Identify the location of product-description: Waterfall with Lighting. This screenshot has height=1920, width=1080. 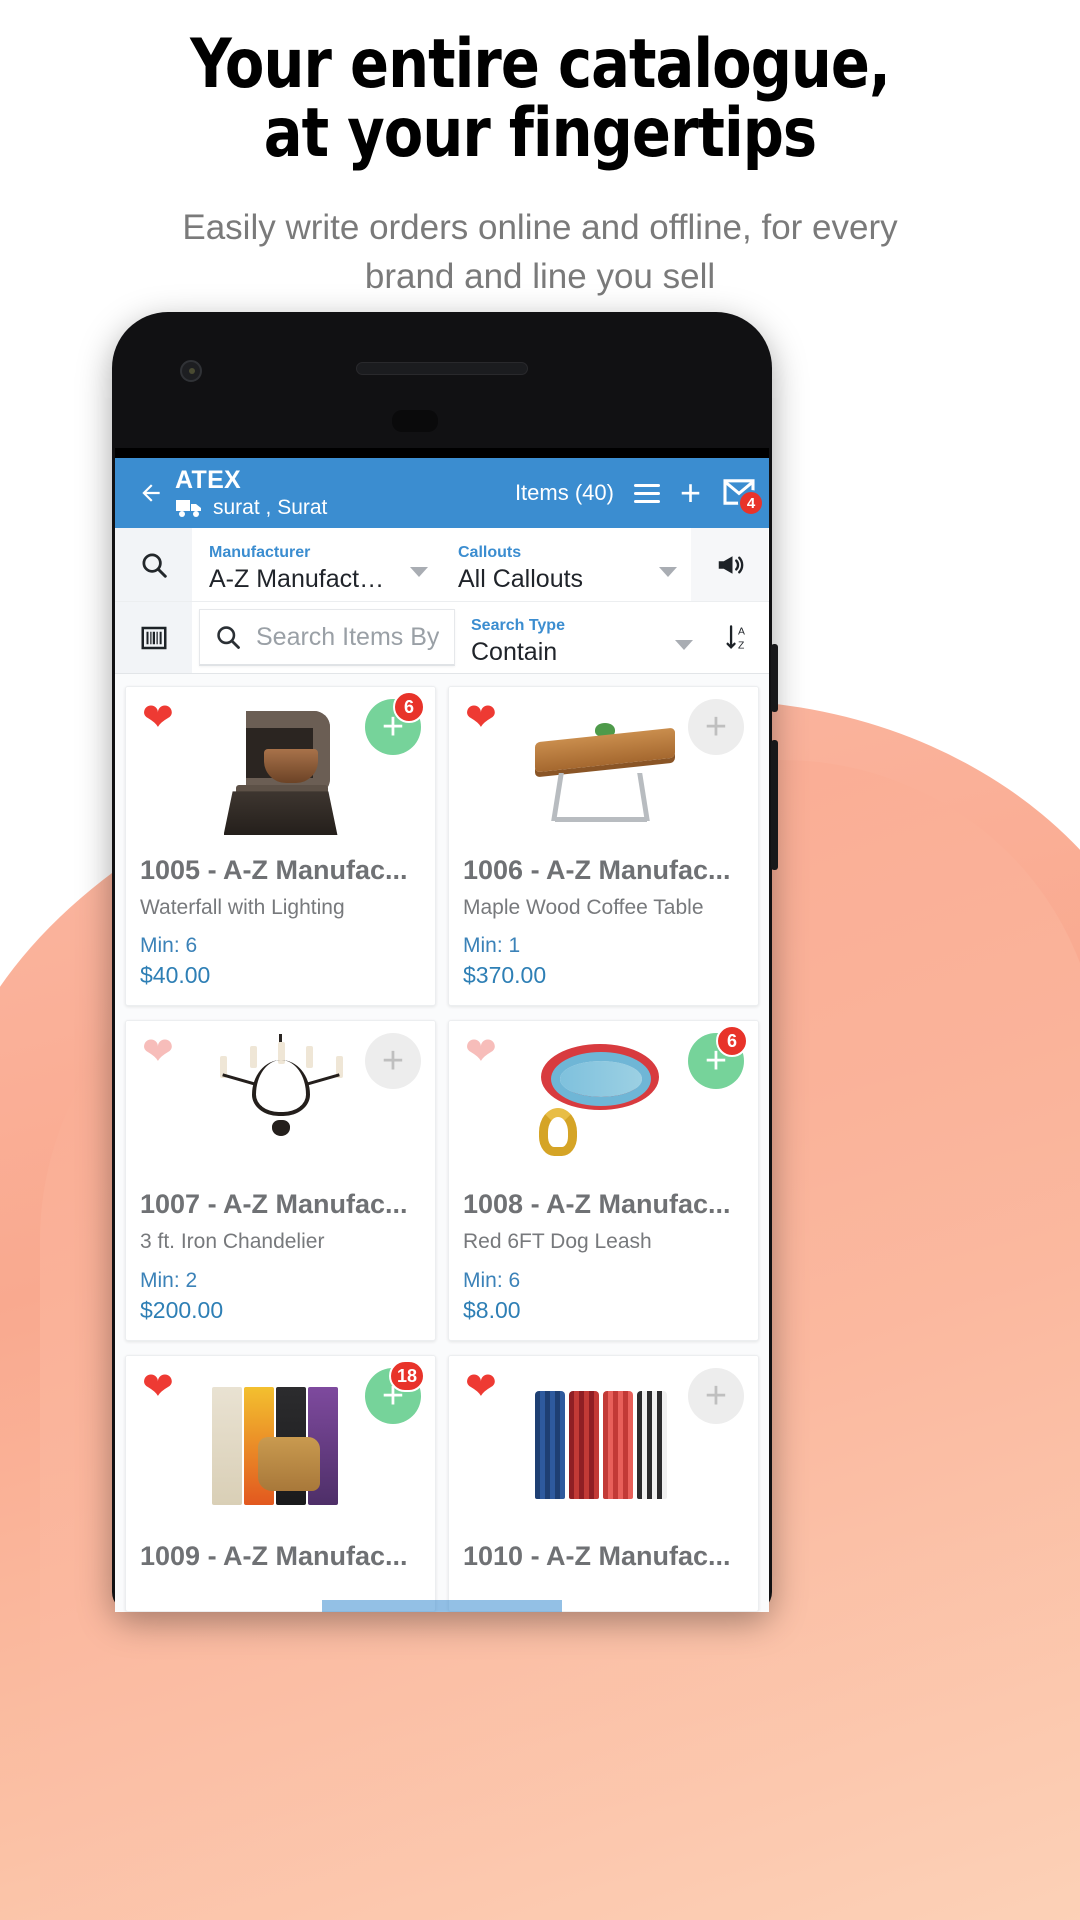
(242, 908).